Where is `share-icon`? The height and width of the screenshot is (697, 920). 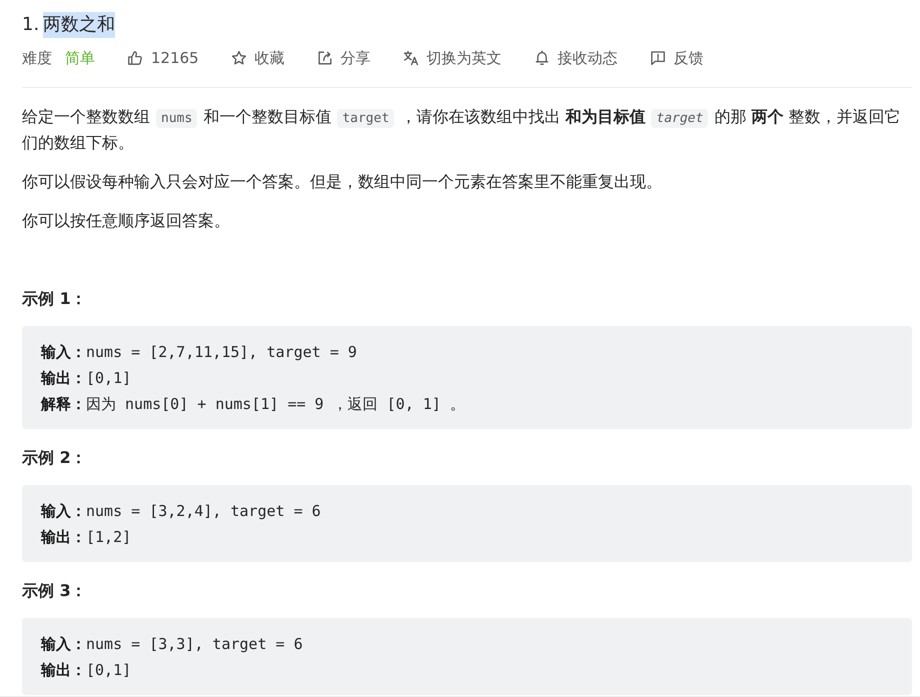
share-icon is located at coordinates (324, 58).